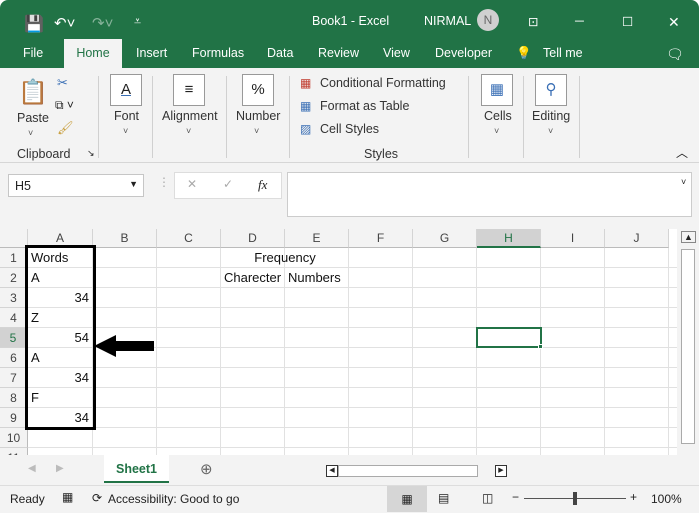  What do you see at coordinates (32, 468) in the screenshot?
I see `prev-sheet-icon: ◀` at bounding box center [32, 468].